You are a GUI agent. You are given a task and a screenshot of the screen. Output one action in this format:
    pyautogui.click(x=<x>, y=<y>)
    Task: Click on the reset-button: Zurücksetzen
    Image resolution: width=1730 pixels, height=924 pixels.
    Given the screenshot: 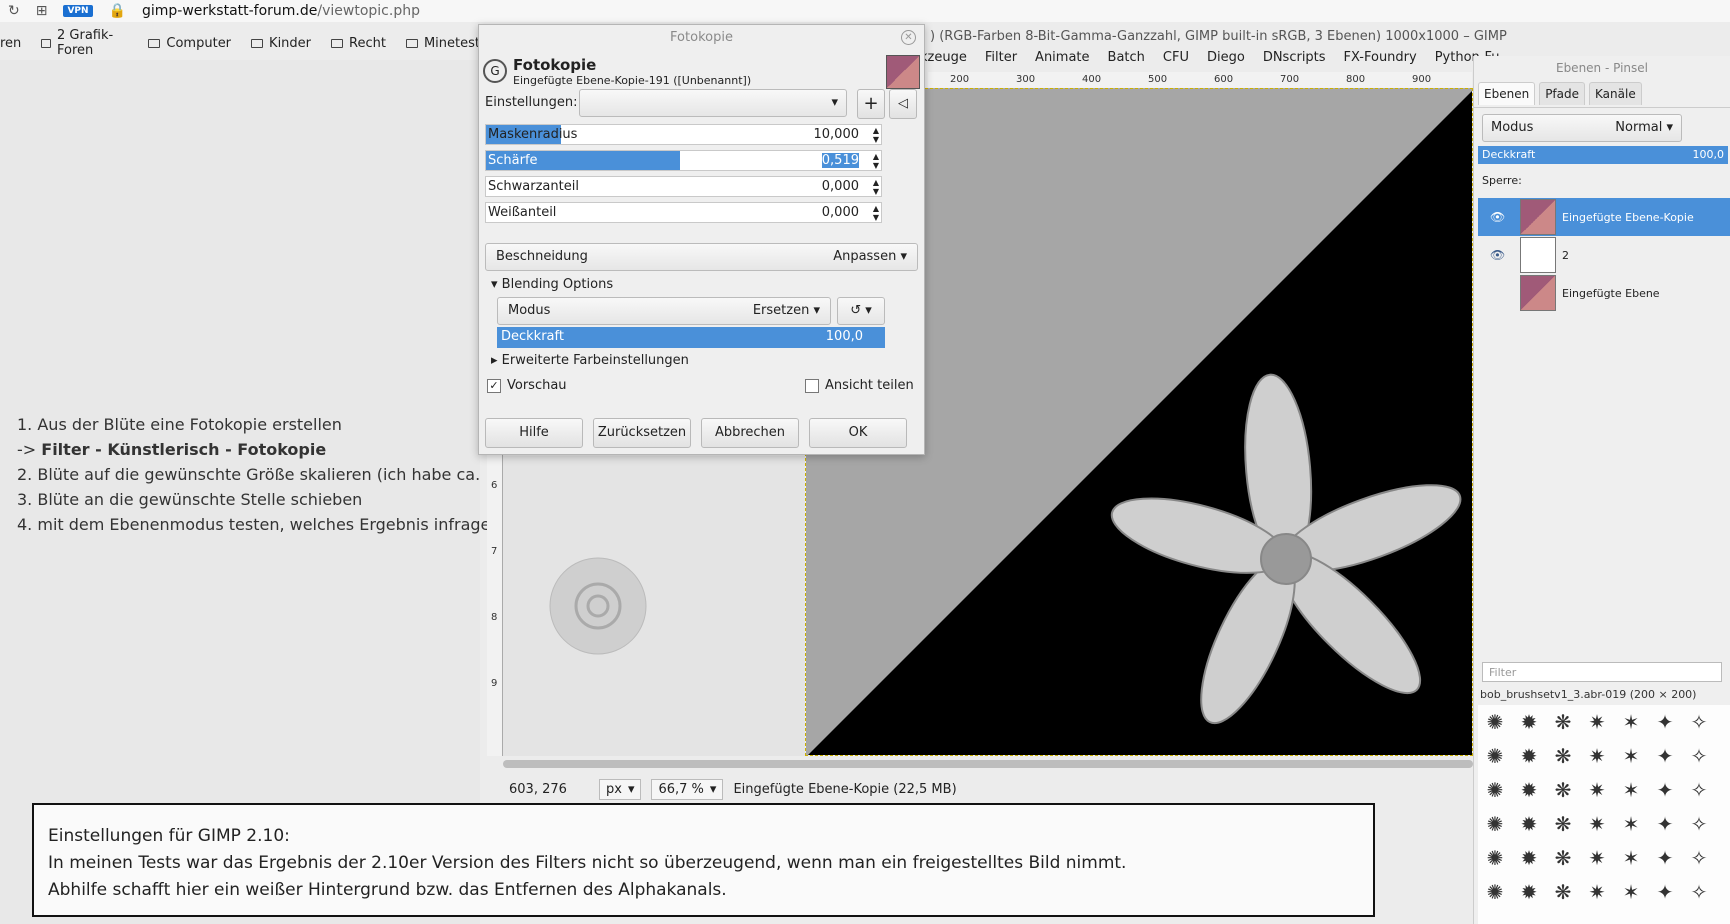 What is the action you would take?
    pyautogui.click(x=642, y=433)
    